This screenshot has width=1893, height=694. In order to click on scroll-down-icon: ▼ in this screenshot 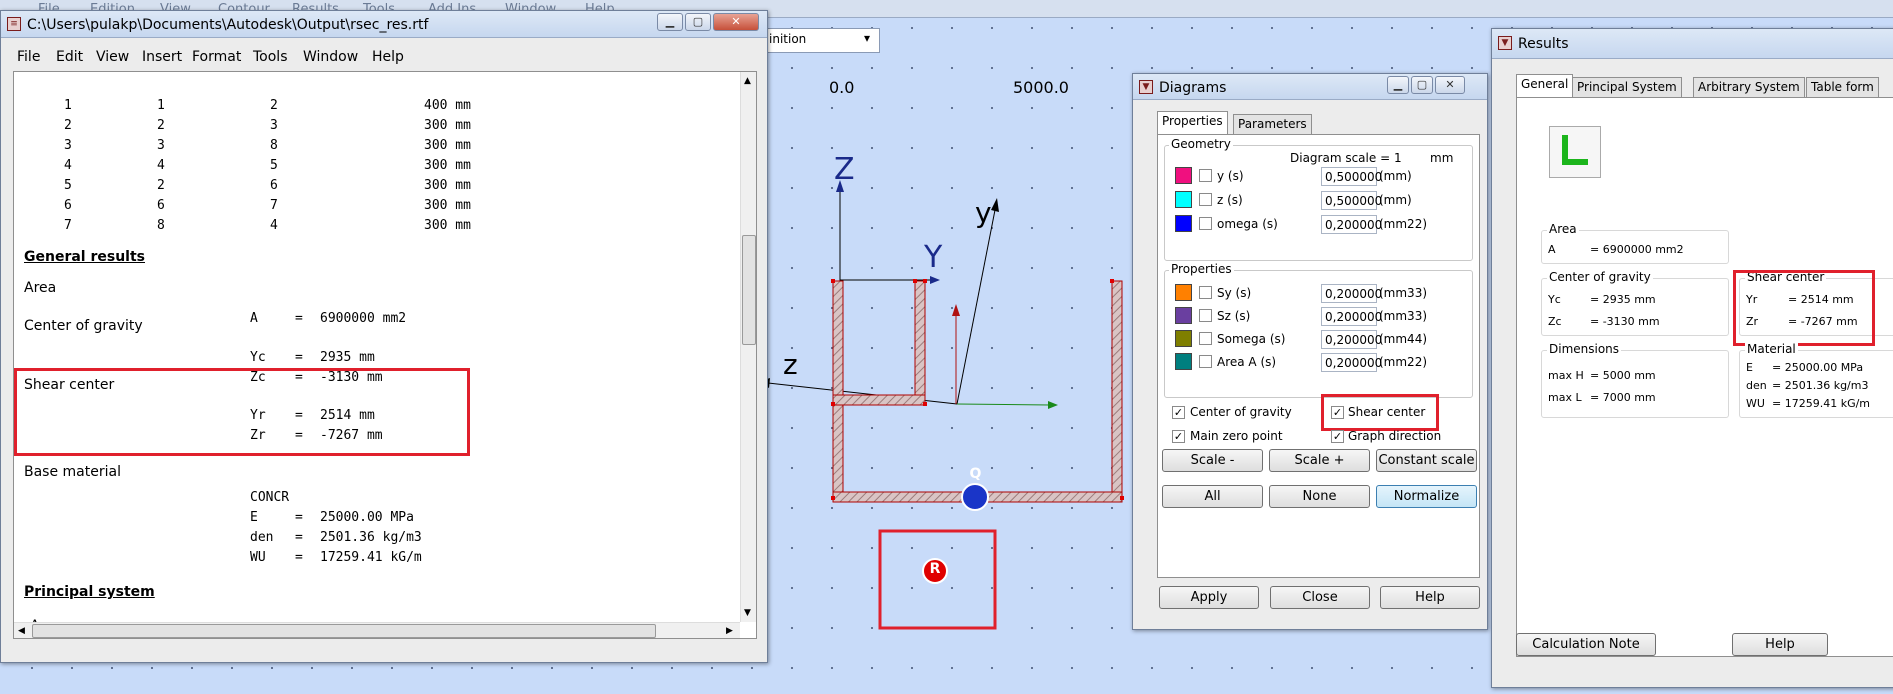, I will do `click(747, 613)`.